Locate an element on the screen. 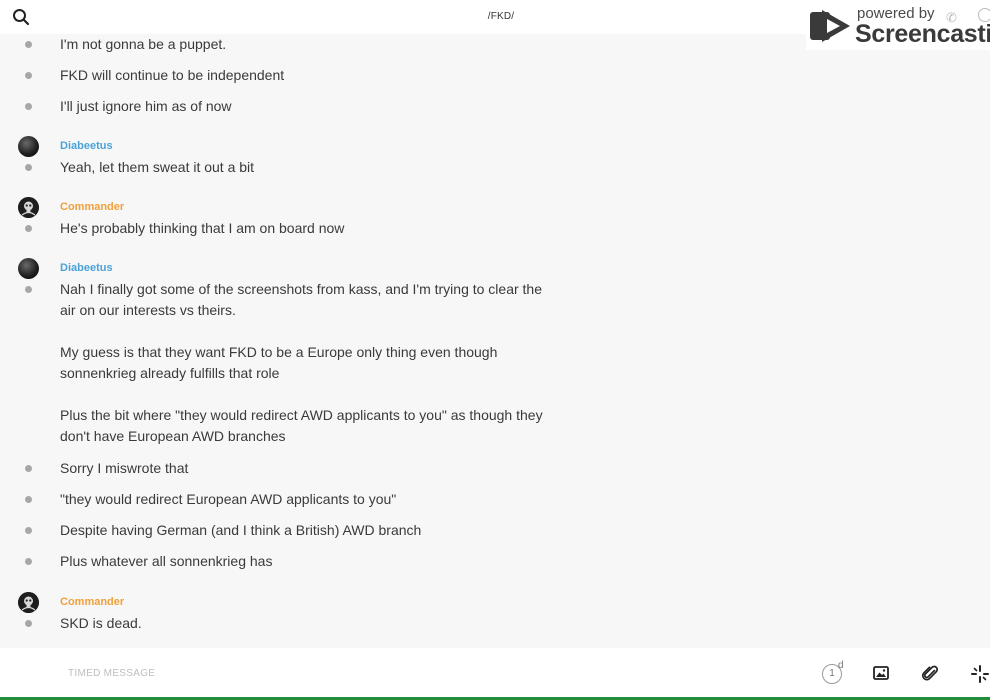  message-text: I'll just ignore him as of now is located at coordinates (146, 106).